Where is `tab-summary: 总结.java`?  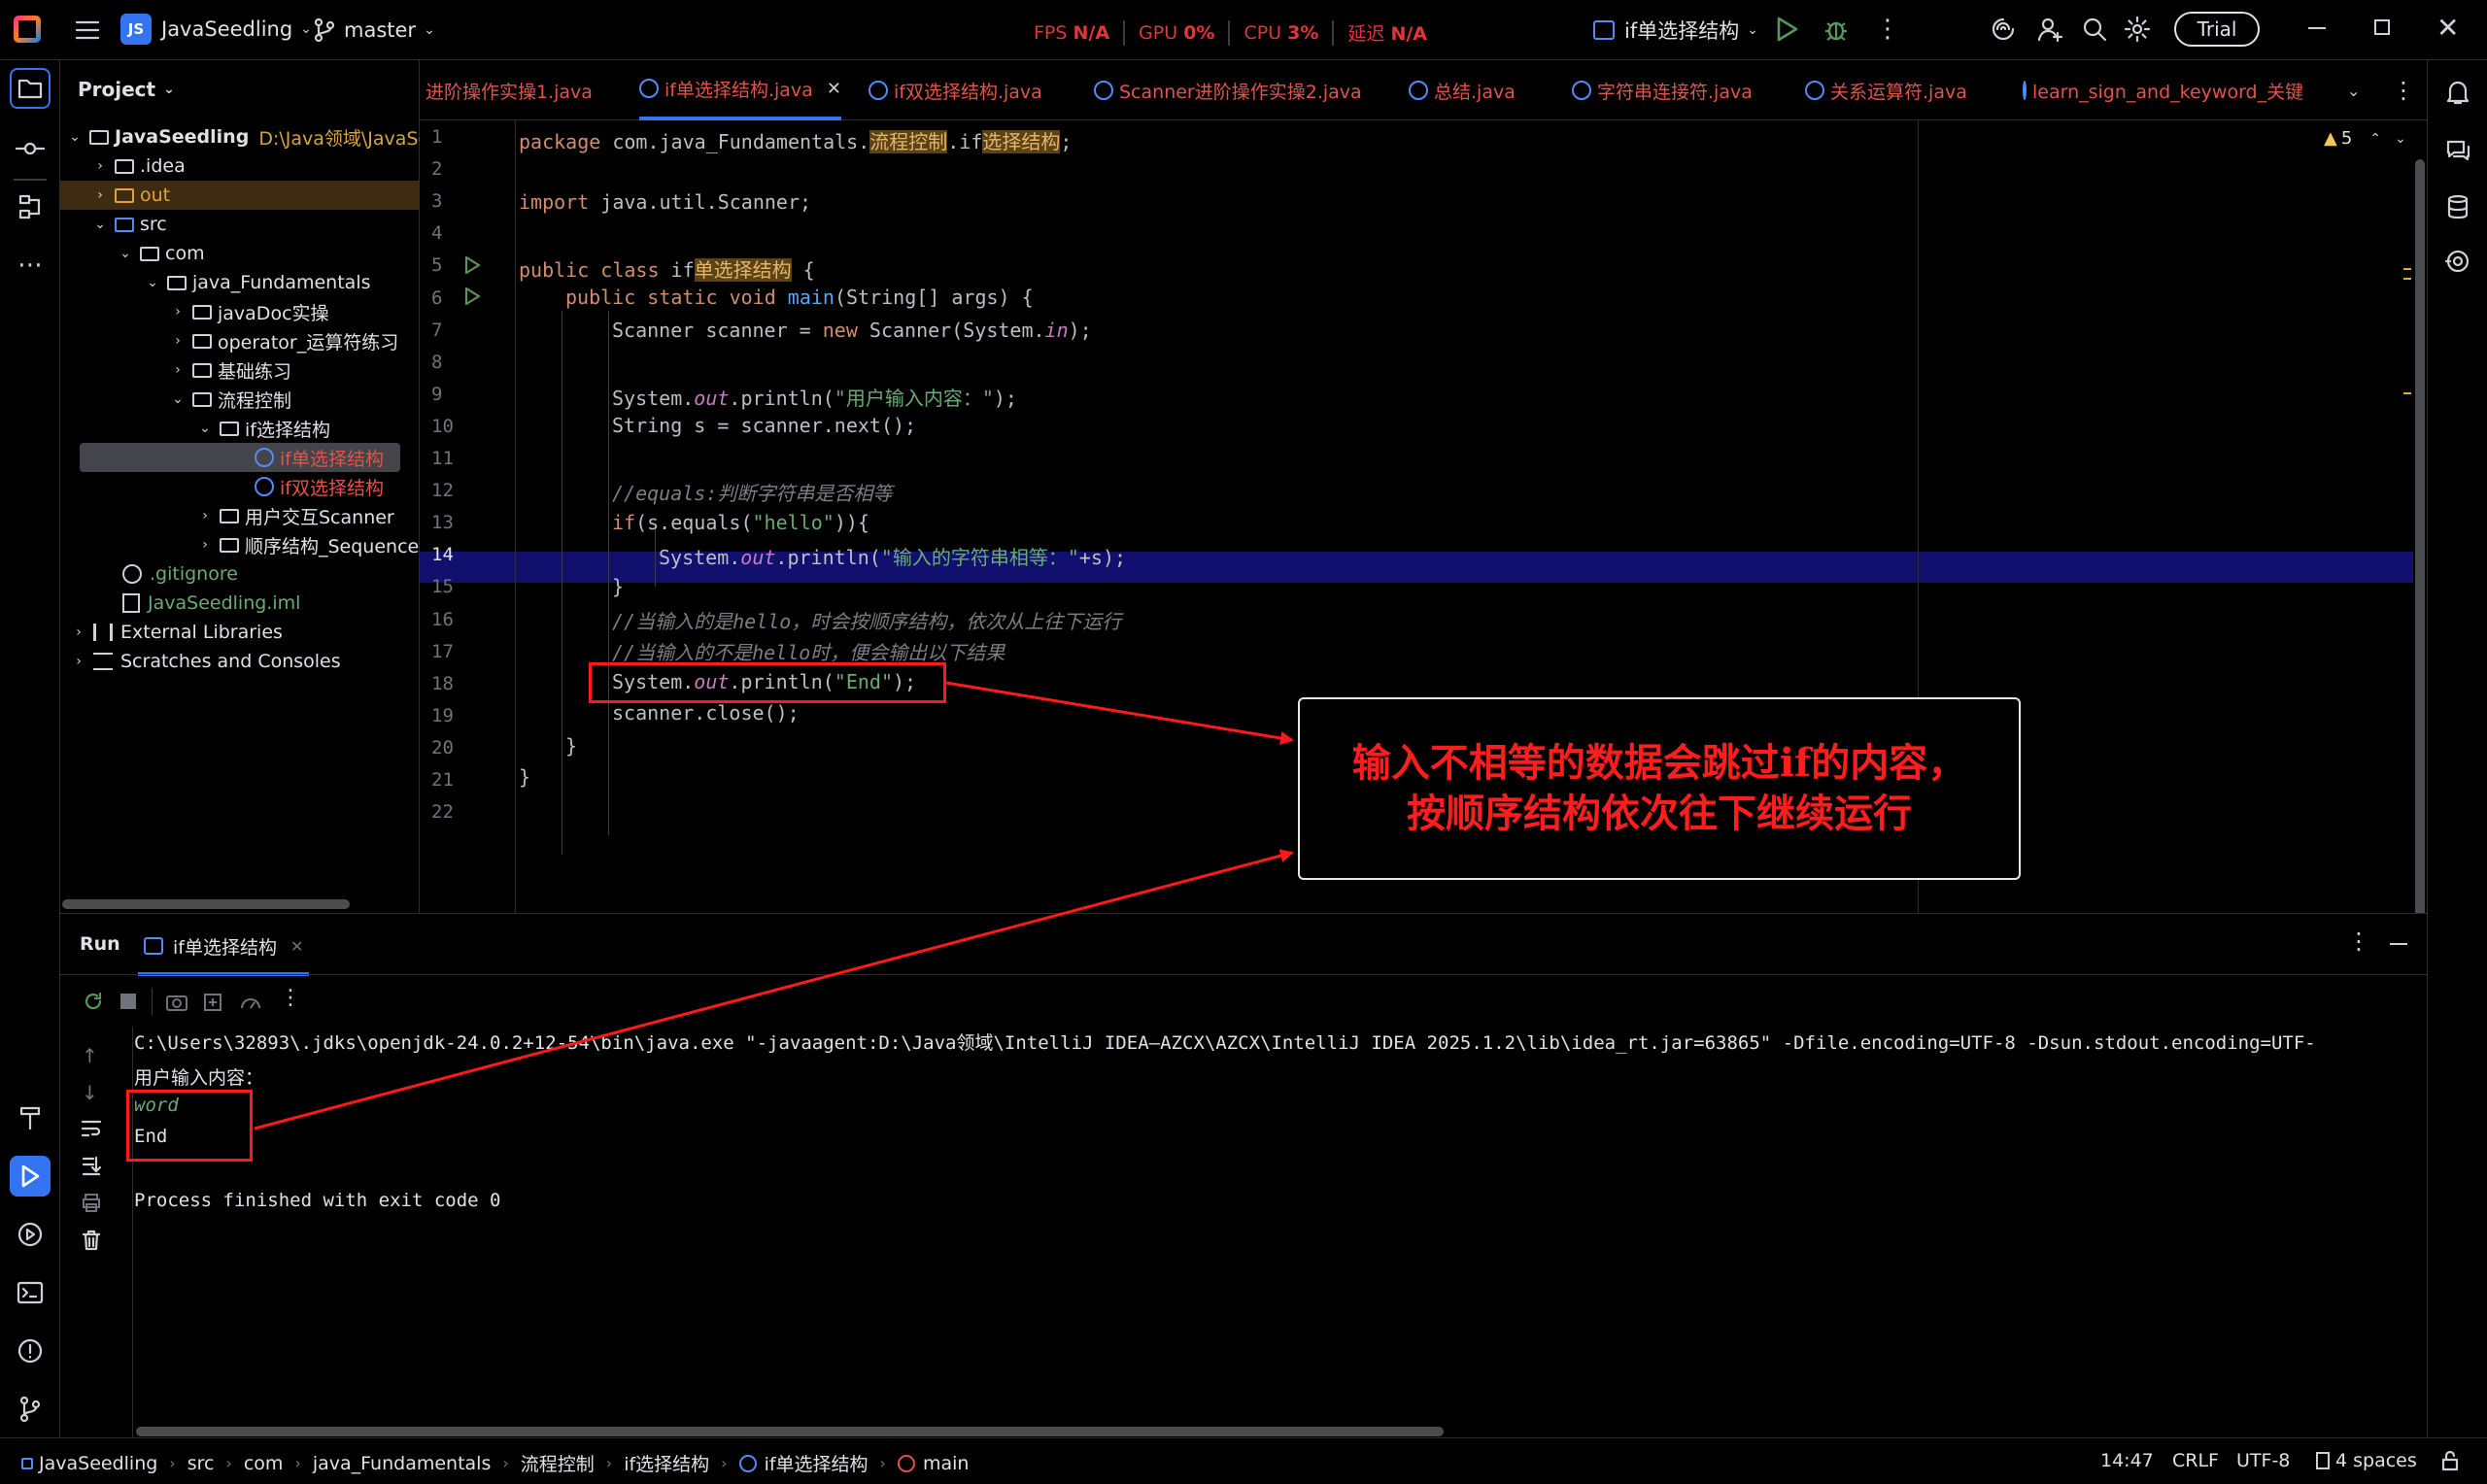
tab-summary: 总结.java is located at coordinates (1462, 90).